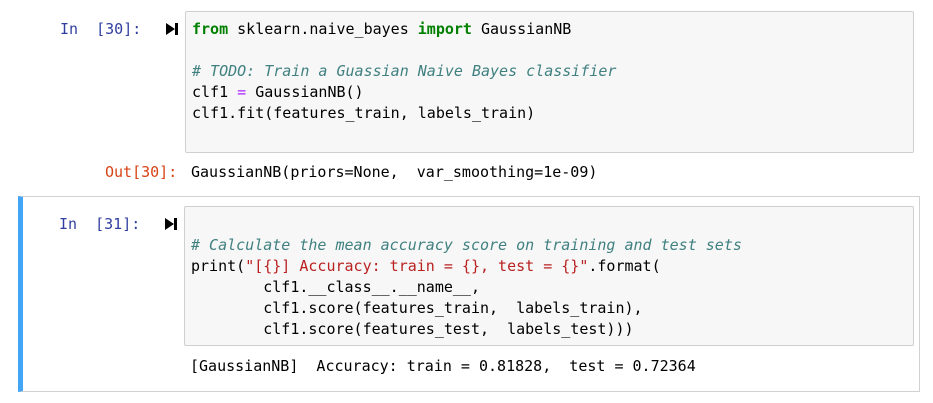 The height and width of the screenshot is (403, 933). What do you see at coordinates (210, 29) in the screenshot?
I see `code-token: from` at bounding box center [210, 29].